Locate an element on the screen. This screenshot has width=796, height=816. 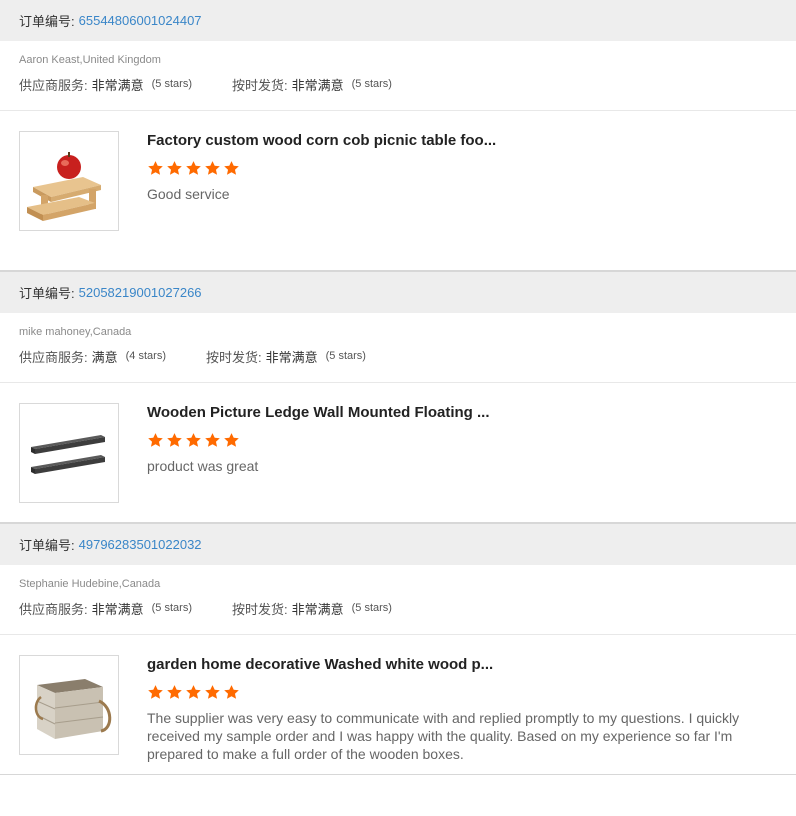
order-number-link: 49796283501022032 is located at coordinates (140, 544).